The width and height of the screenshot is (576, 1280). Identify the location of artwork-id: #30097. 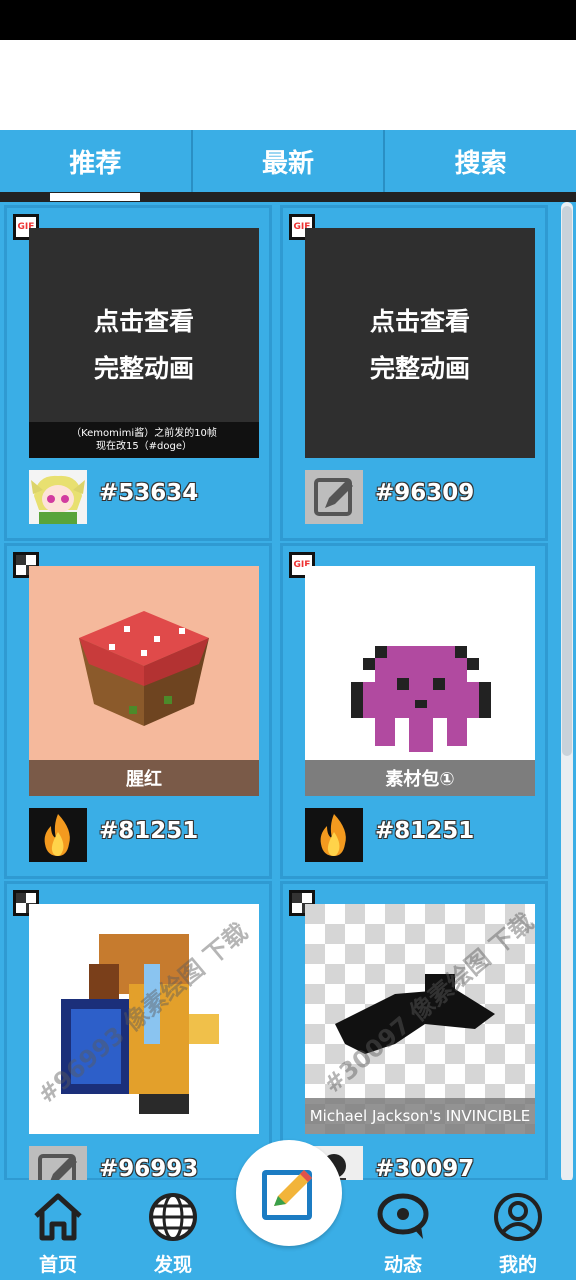
(424, 1169).